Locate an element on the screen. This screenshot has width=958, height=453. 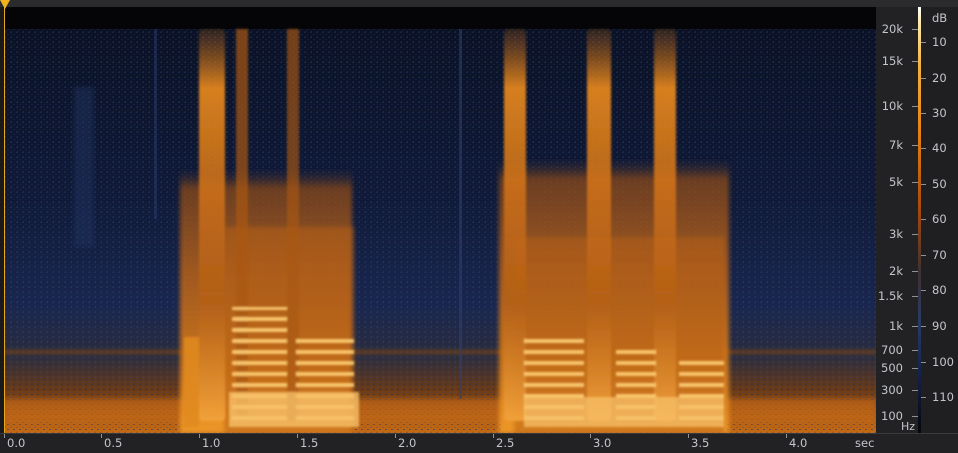
frequency-unit-label: Hz is located at coordinates (908, 426).